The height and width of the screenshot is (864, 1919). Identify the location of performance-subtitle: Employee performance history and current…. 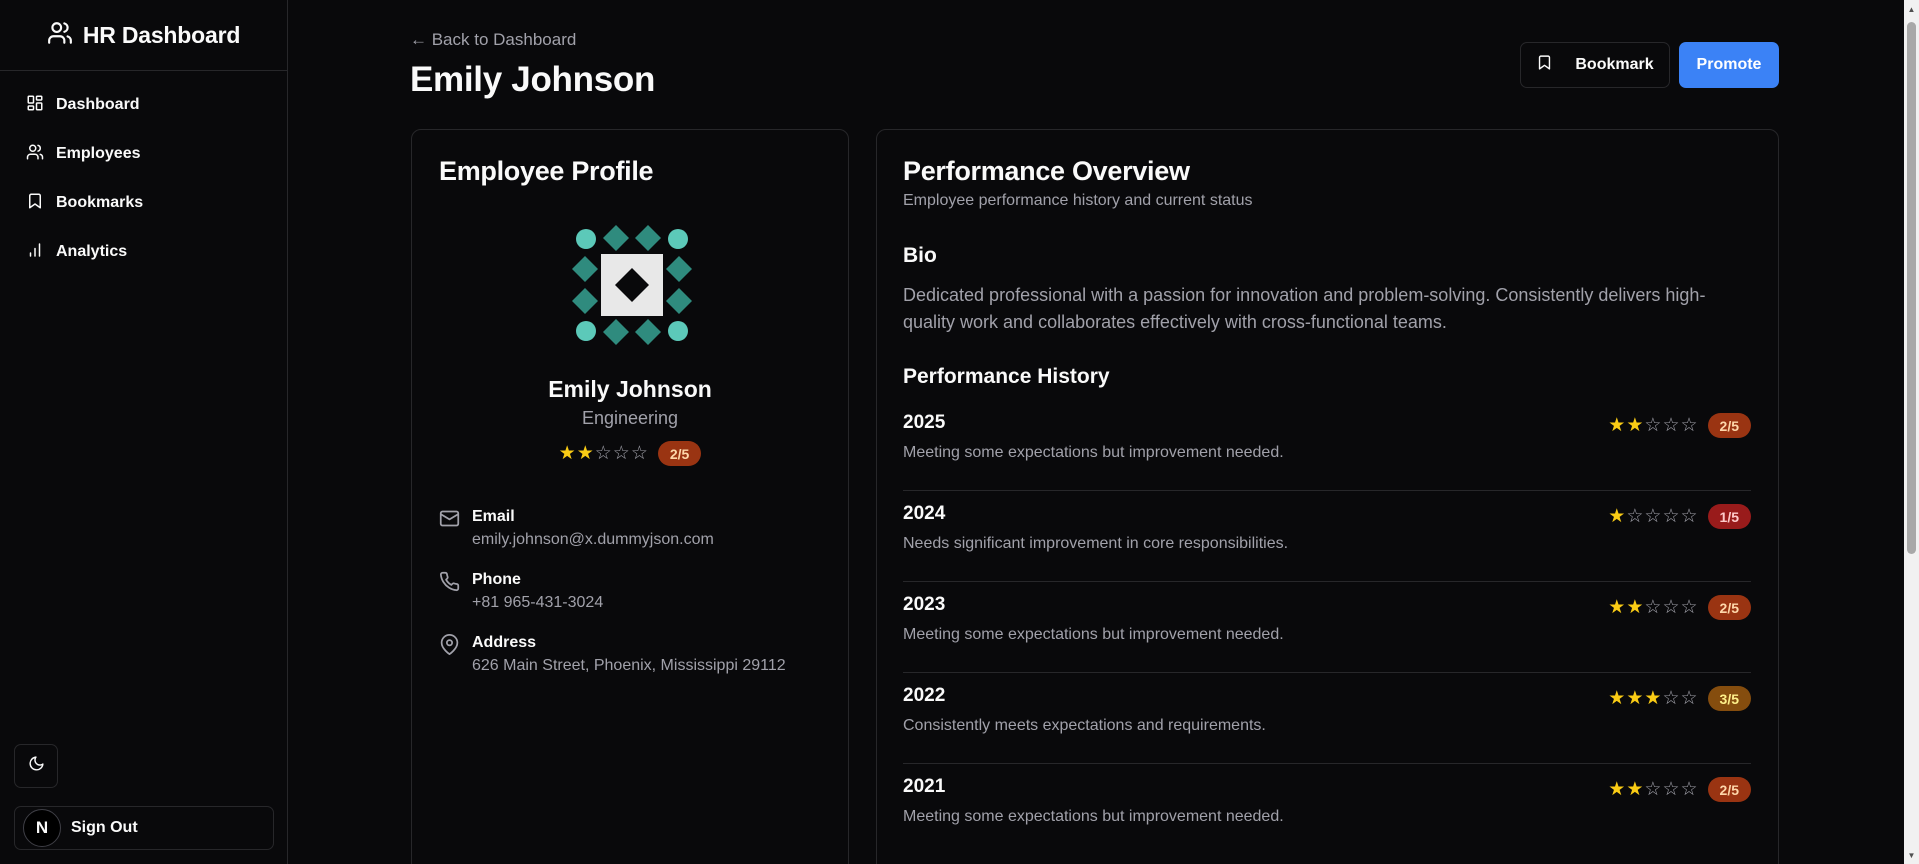
(1078, 200).